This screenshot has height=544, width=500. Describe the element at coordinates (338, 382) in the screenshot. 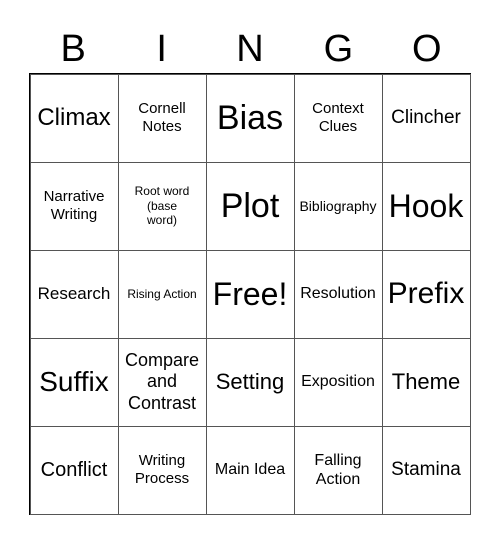

I see `bingo-cell: Exposition` at that location.